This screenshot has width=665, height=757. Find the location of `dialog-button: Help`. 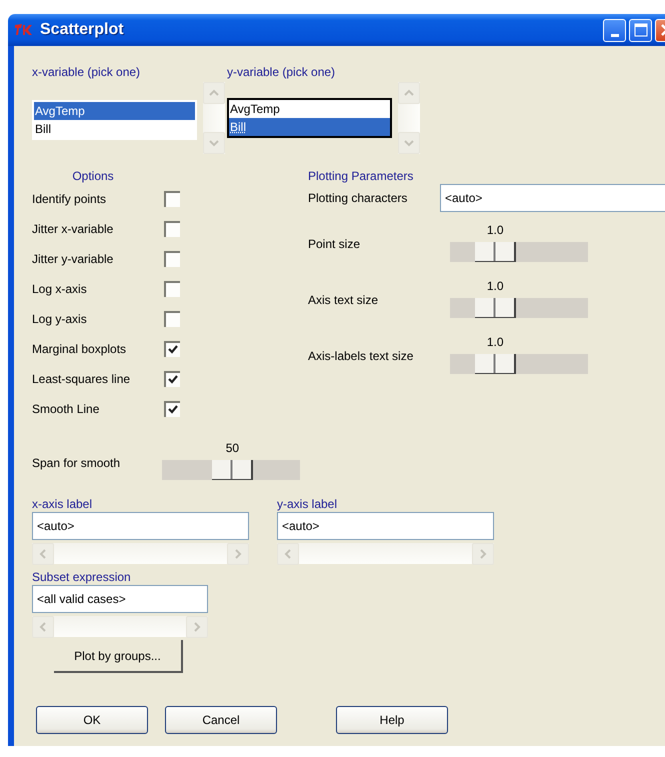

dialog-button: Help is located at coordinates (392, 720).